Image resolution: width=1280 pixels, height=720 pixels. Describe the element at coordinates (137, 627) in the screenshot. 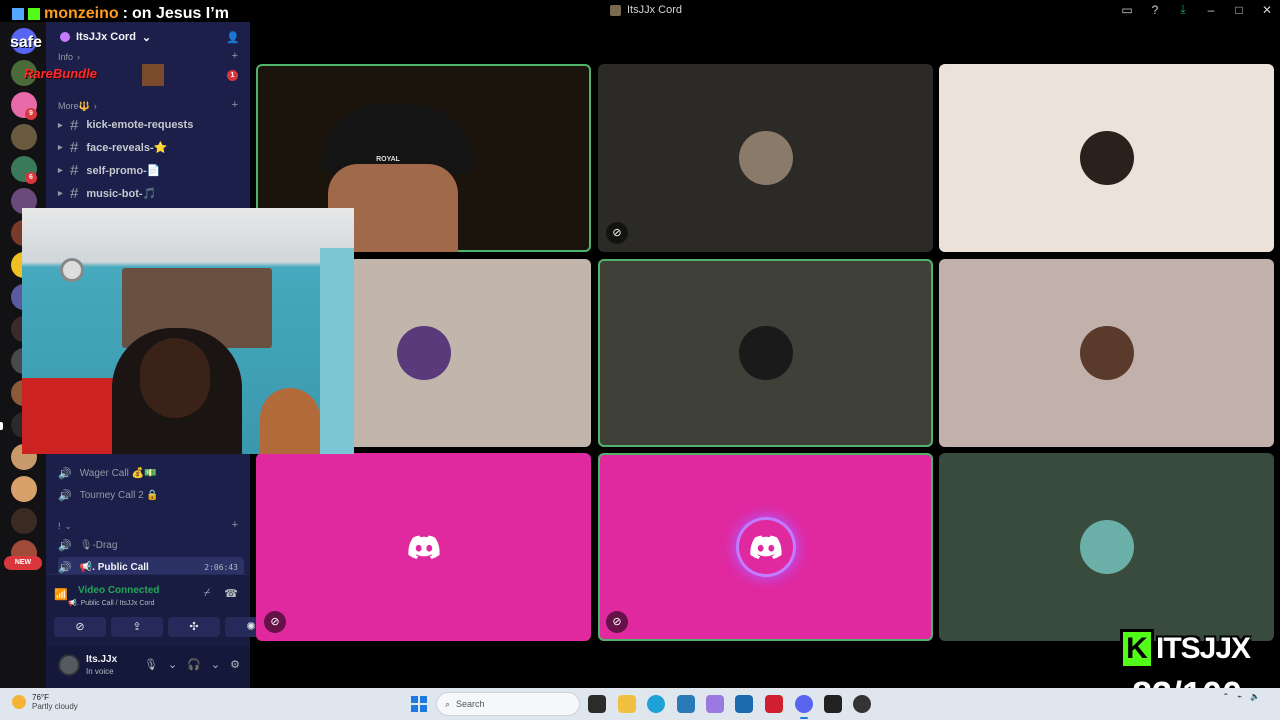

I see `screen-share-button: ⇪` at that location.